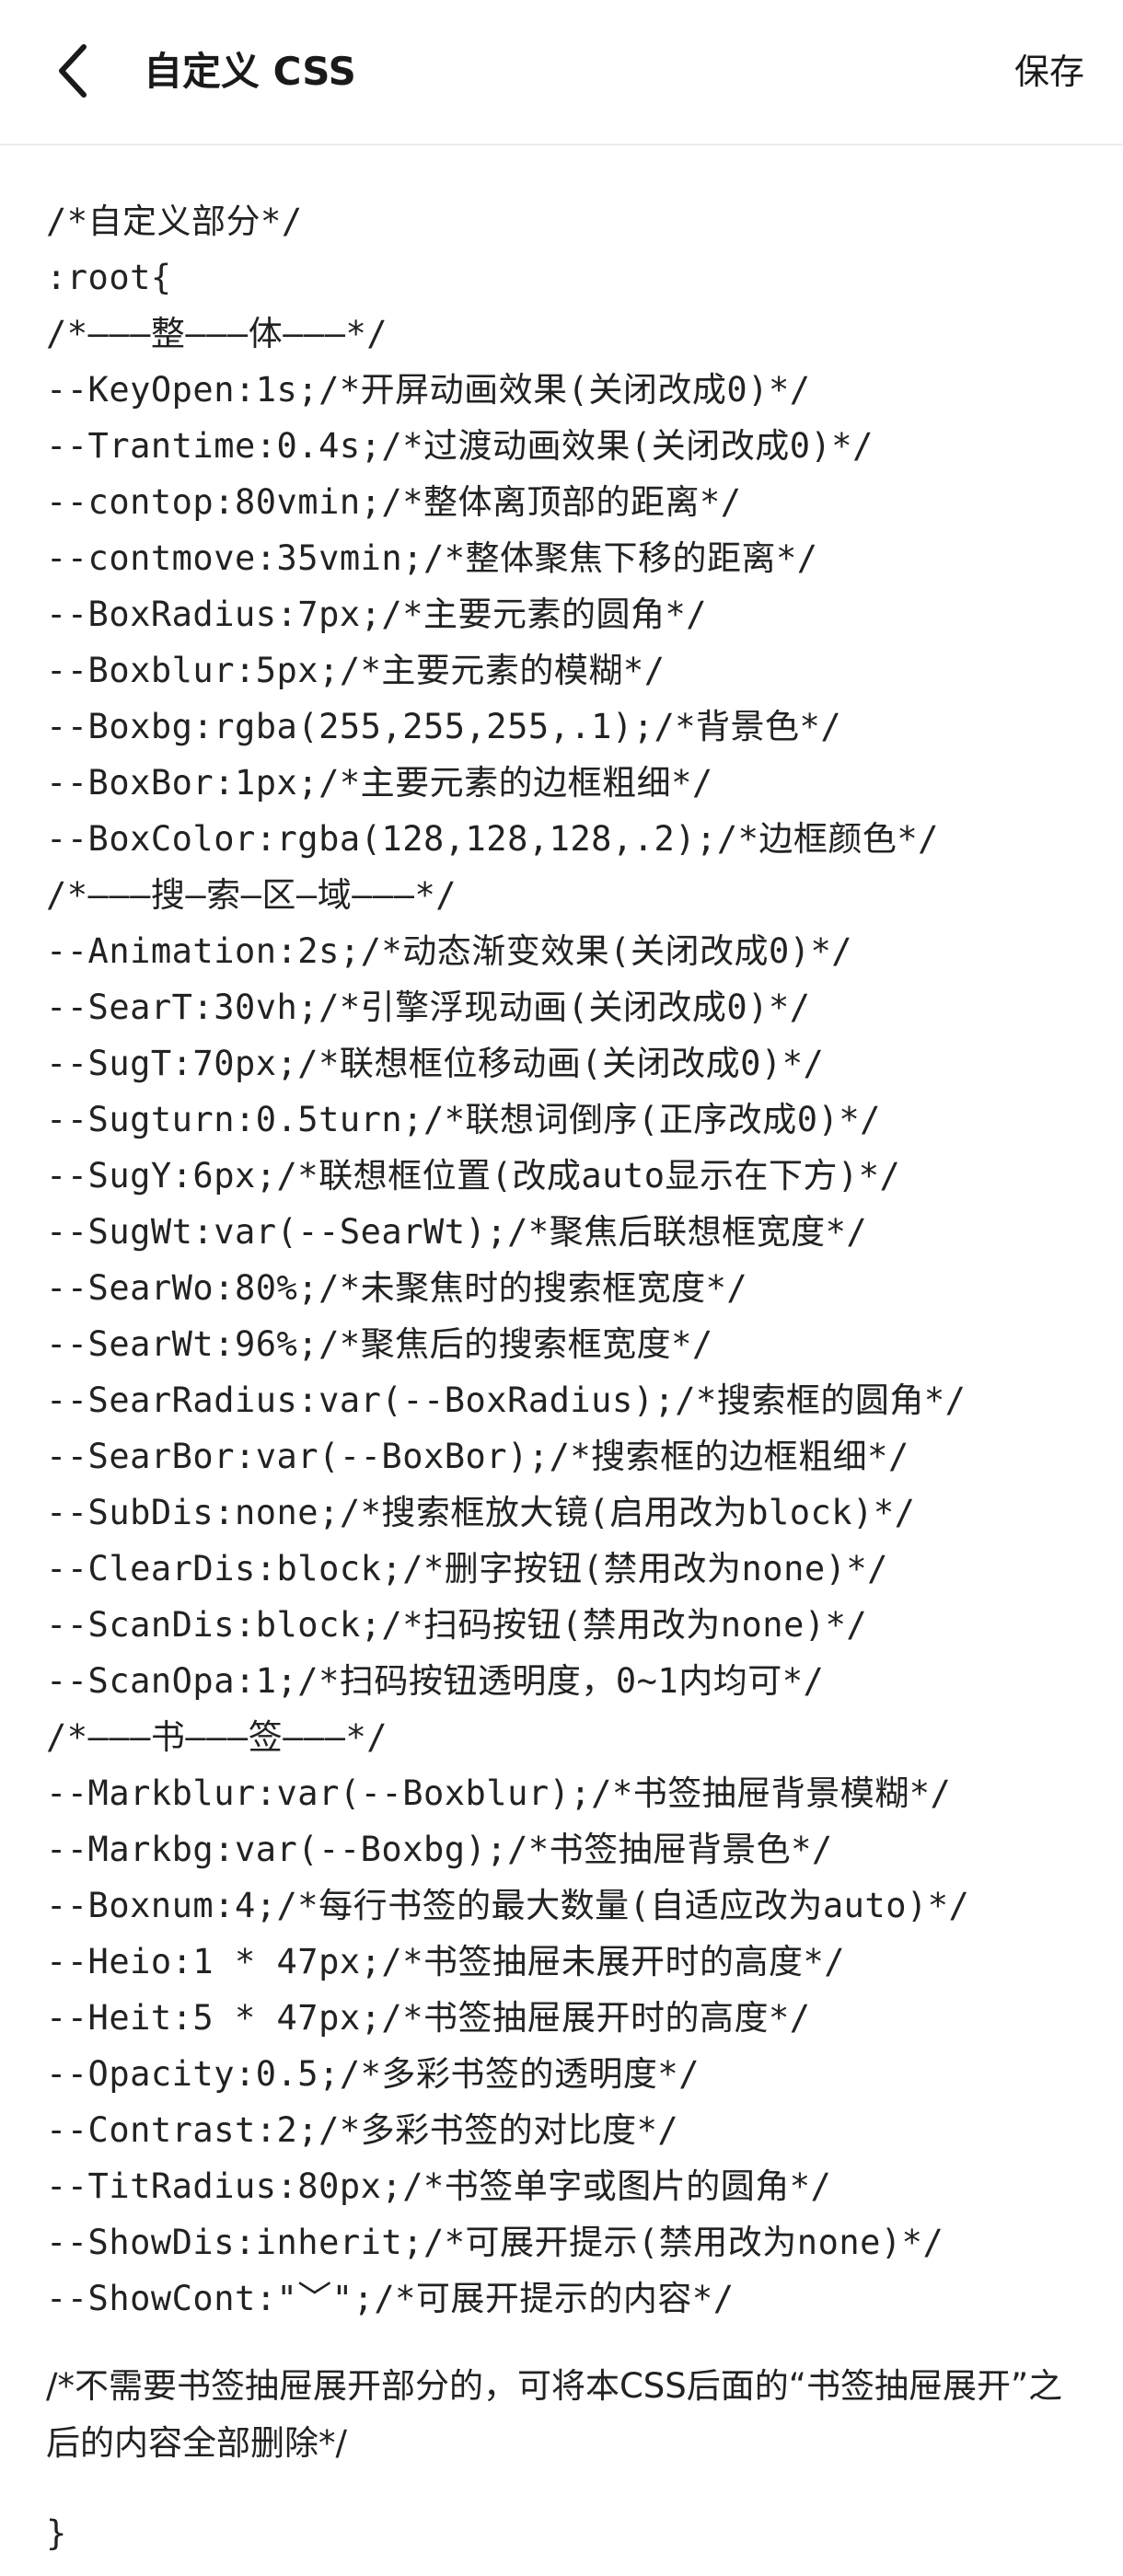 This screenshot has height=2576, width=1123. What do you see at coordinates (444, 727) in the screenshot?
I see `code-line: --Boxbg:rgba(255,255,255,.1);/*背景色*/` at bounding box center [444, 727].